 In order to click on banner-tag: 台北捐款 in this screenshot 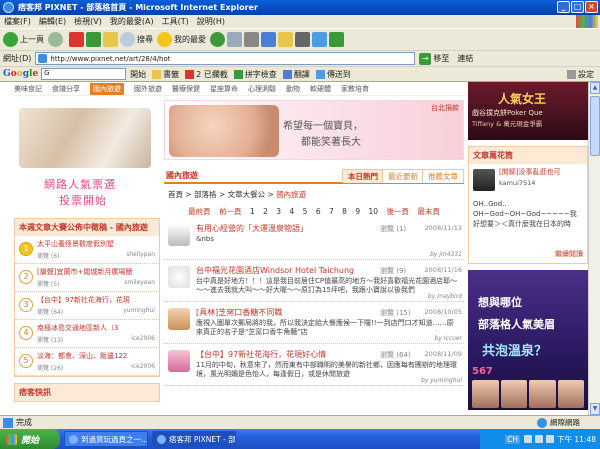, I will do `click(445, 108)`.